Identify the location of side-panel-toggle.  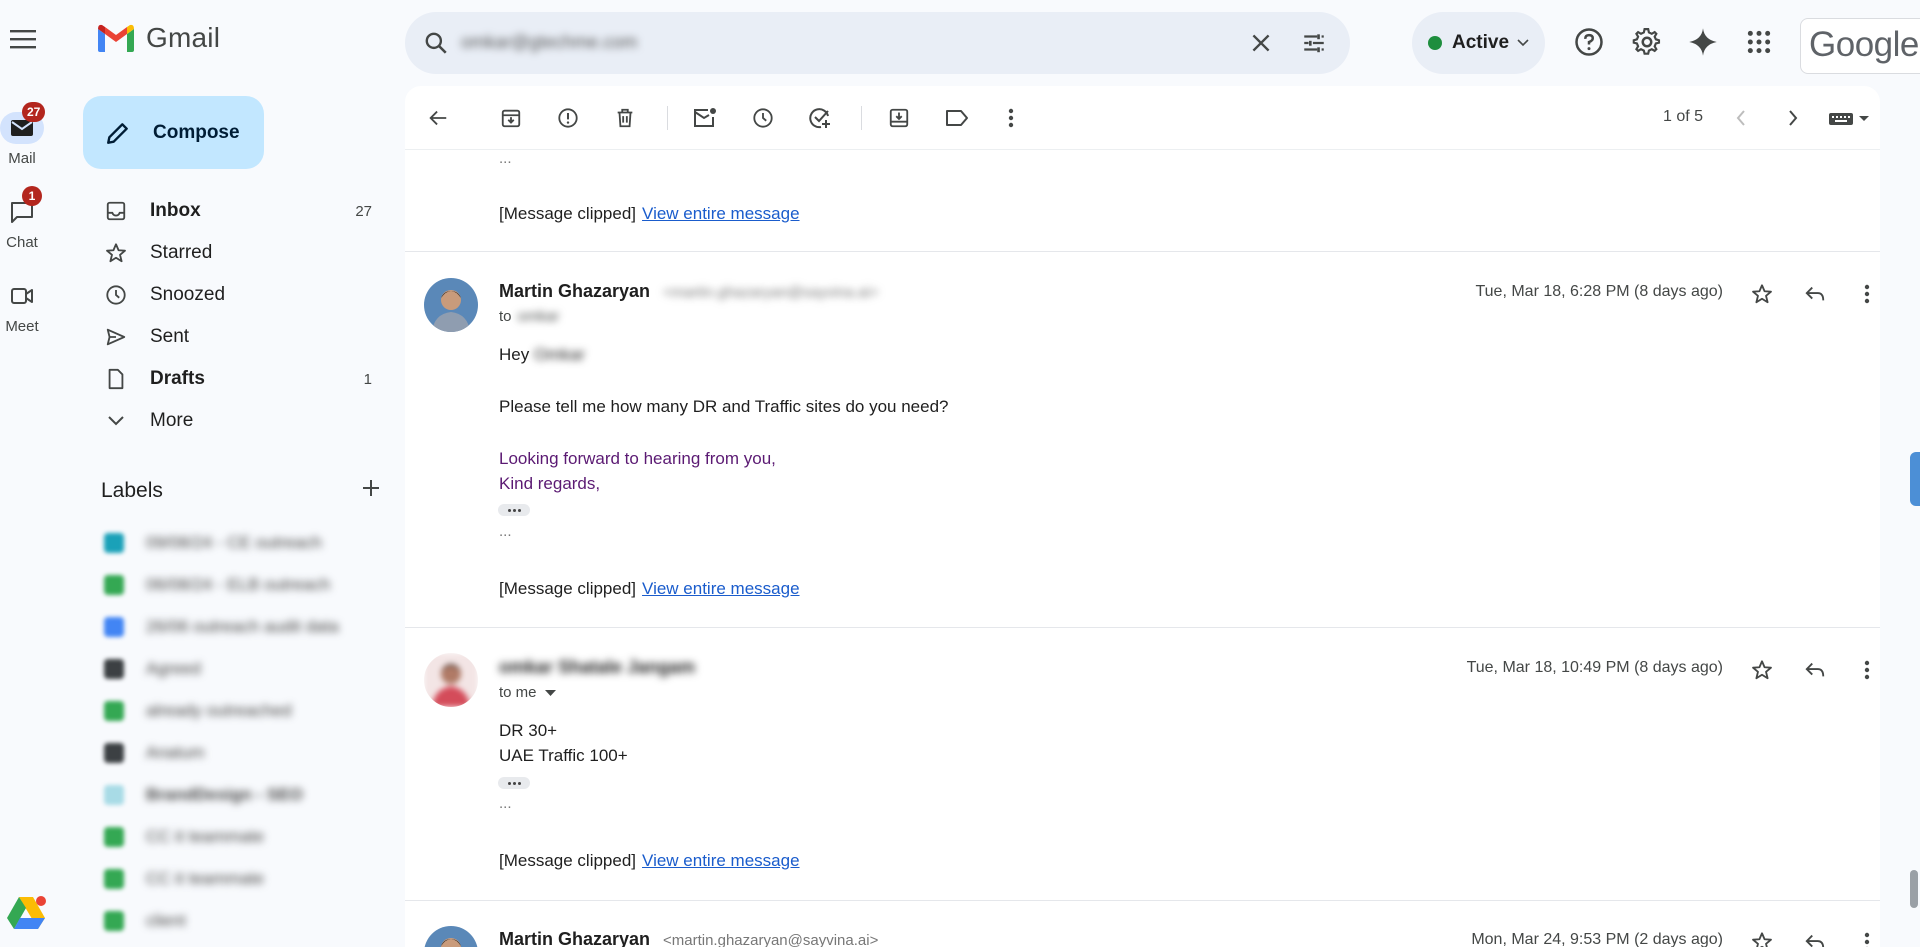
(1915, 479).